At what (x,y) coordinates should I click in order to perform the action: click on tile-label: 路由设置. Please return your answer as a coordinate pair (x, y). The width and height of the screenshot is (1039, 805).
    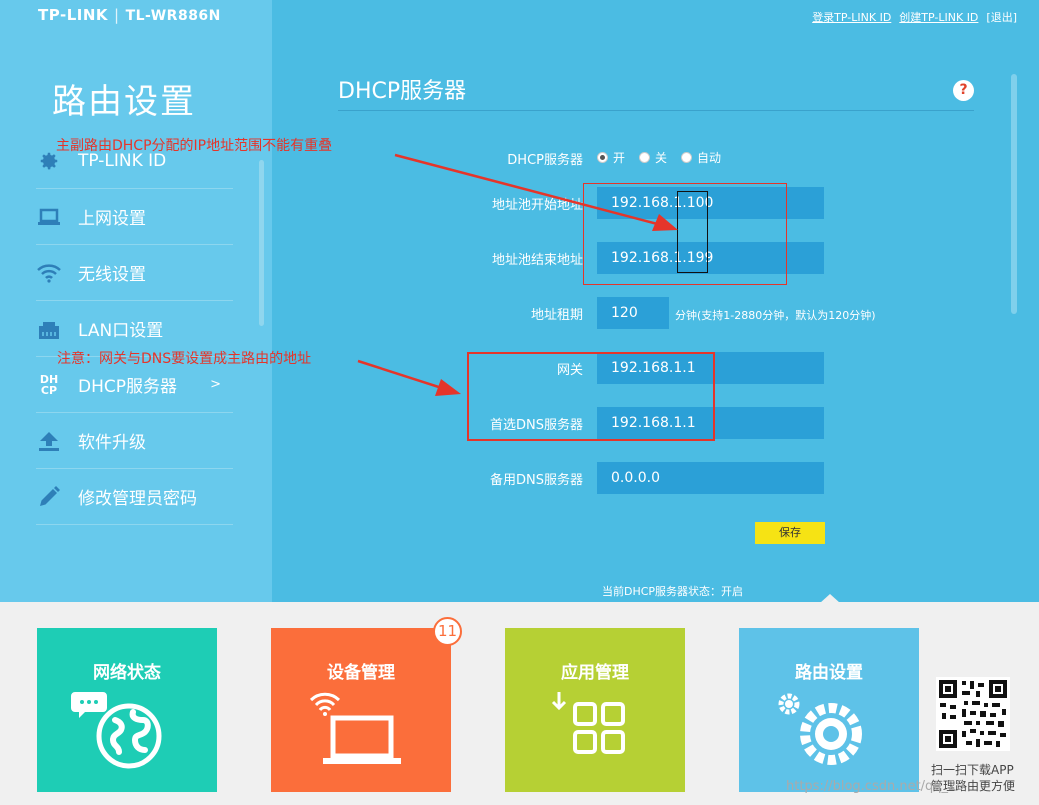
    Looking at the image, I should click on (829, 673).